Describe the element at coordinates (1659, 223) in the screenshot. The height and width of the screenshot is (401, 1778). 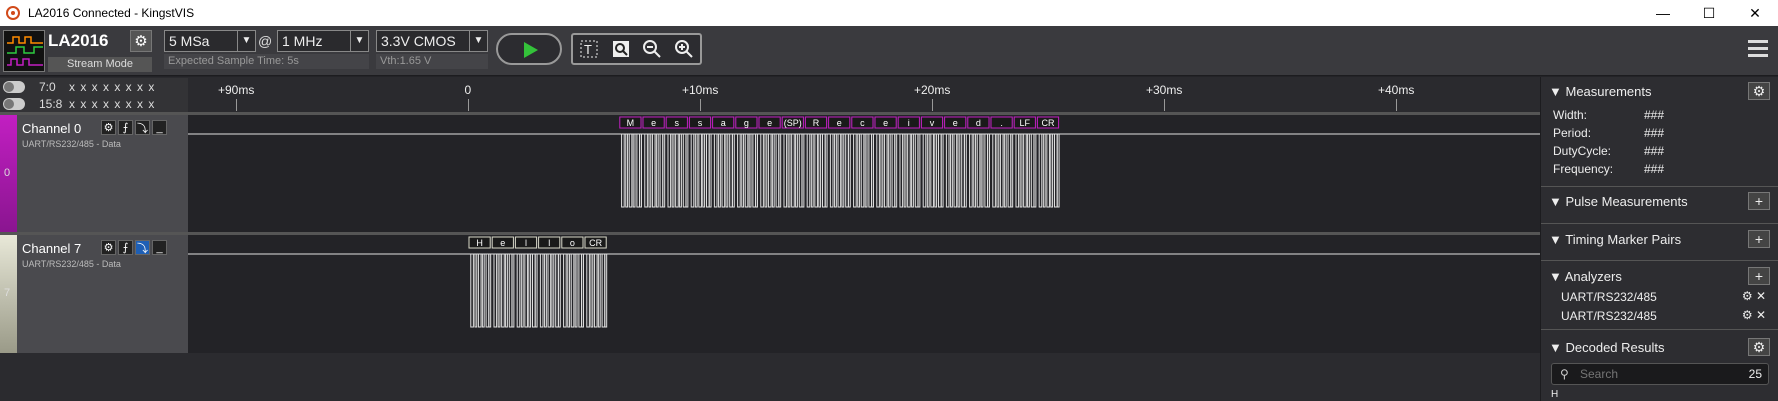
I see `divider` at that location.